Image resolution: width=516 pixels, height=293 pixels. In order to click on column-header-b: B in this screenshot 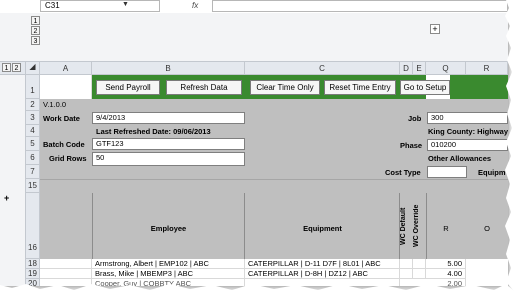, I will do `click(168, 68)`.